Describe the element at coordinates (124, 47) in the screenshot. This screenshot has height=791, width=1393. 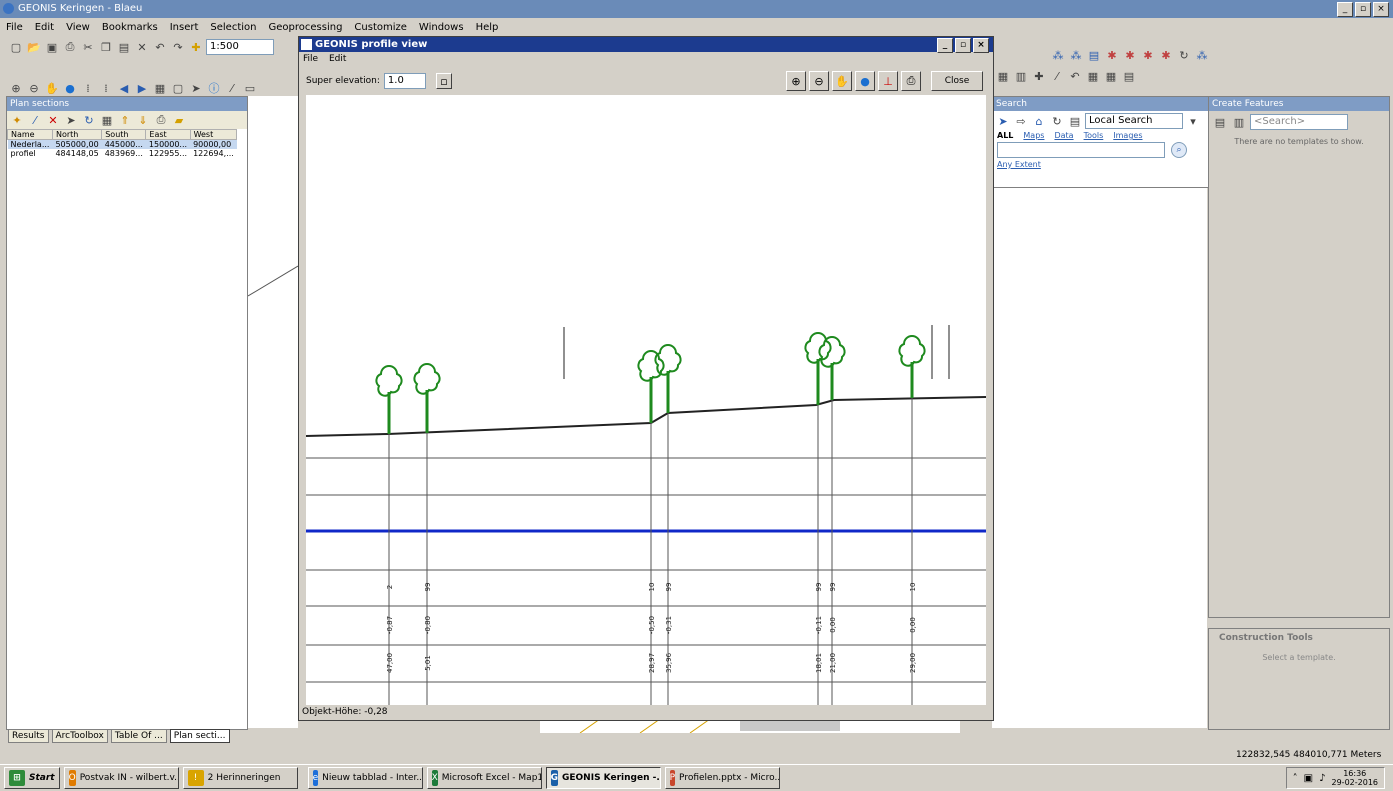
I see `paste-icon: ▤` at that location.